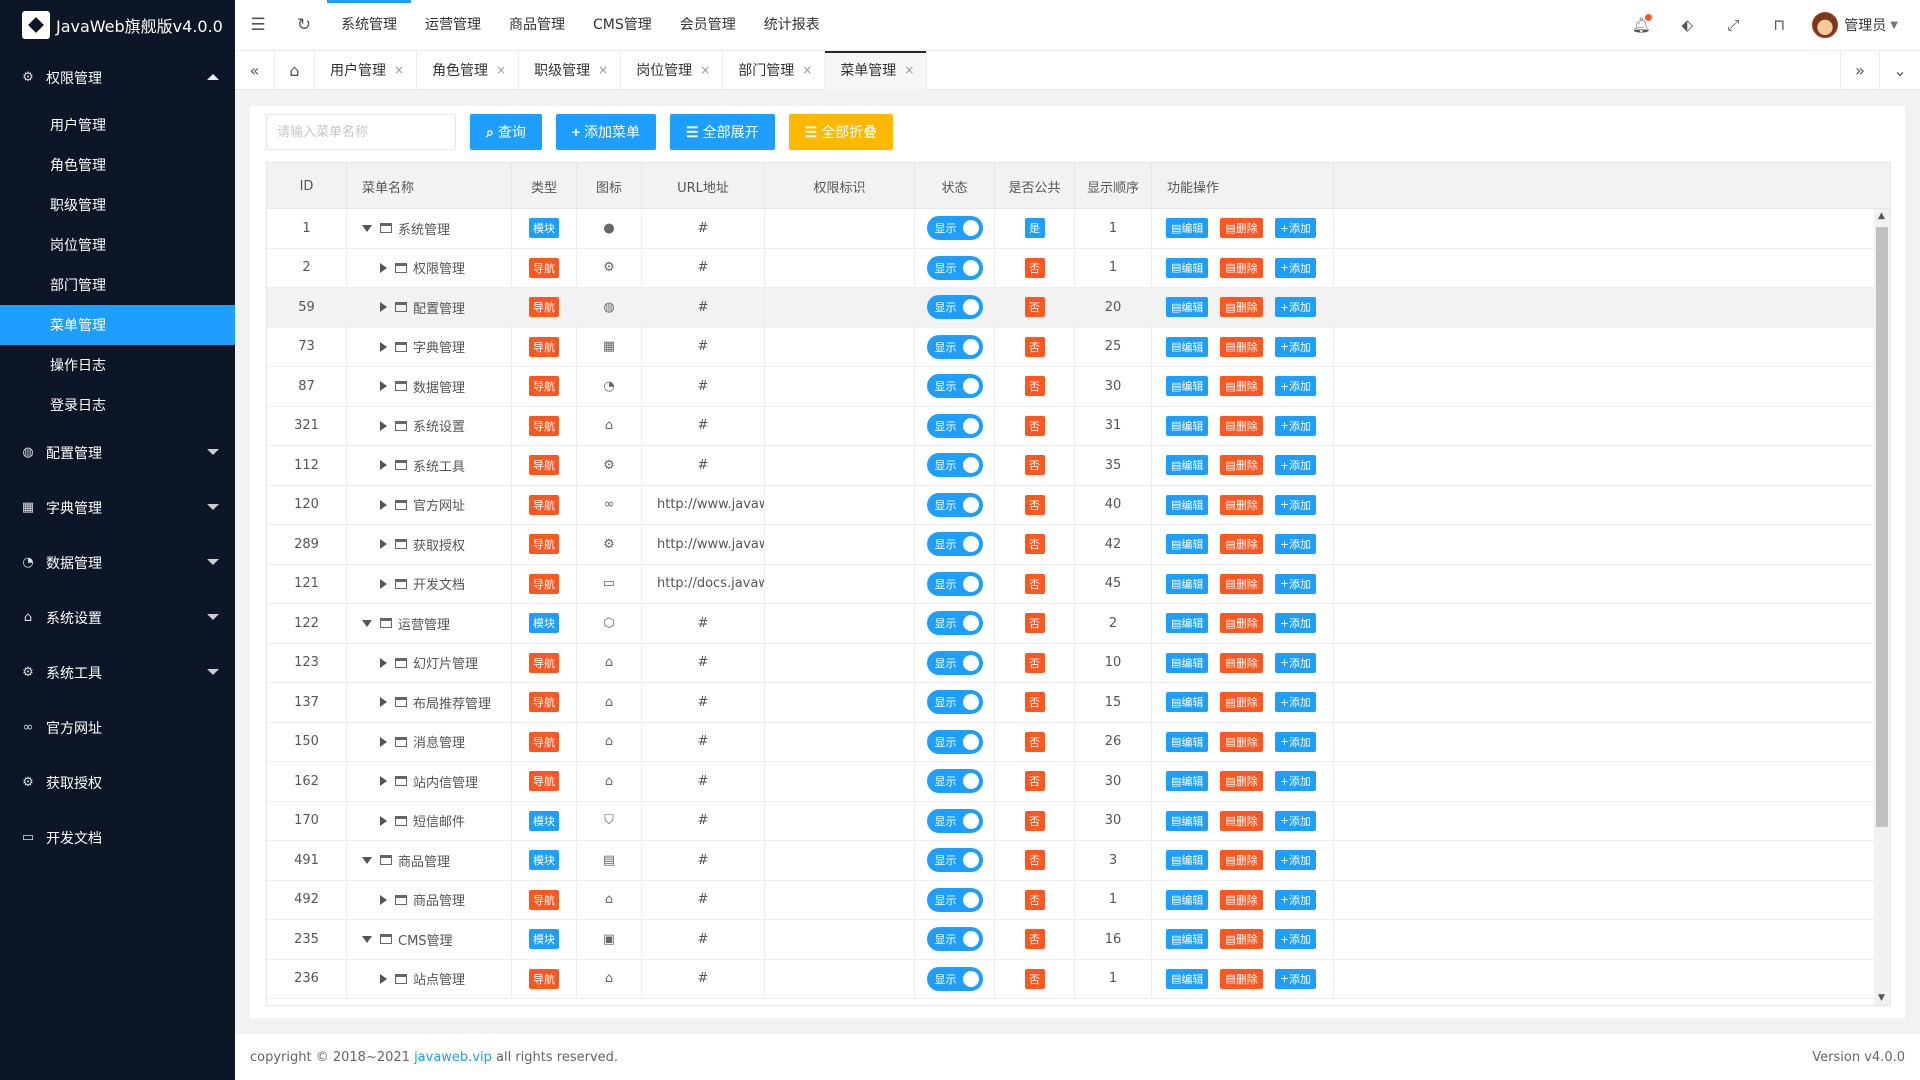 This screenshot has width=1920, height=1080. Describe the element at coordinates (117, 25) in the screenshot. I see `app-logo: JavaWeb旗舰版v4.0.0` at that location.